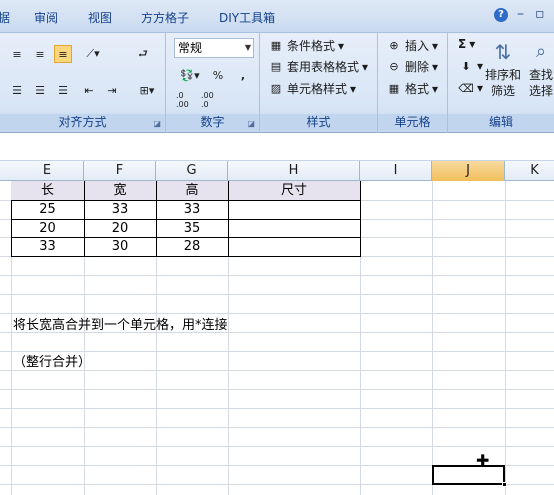 The image size is (554, 495). Describe the element at coordinates (100, 17) in the screenshot. I see `tab-view: 视图` at that location.